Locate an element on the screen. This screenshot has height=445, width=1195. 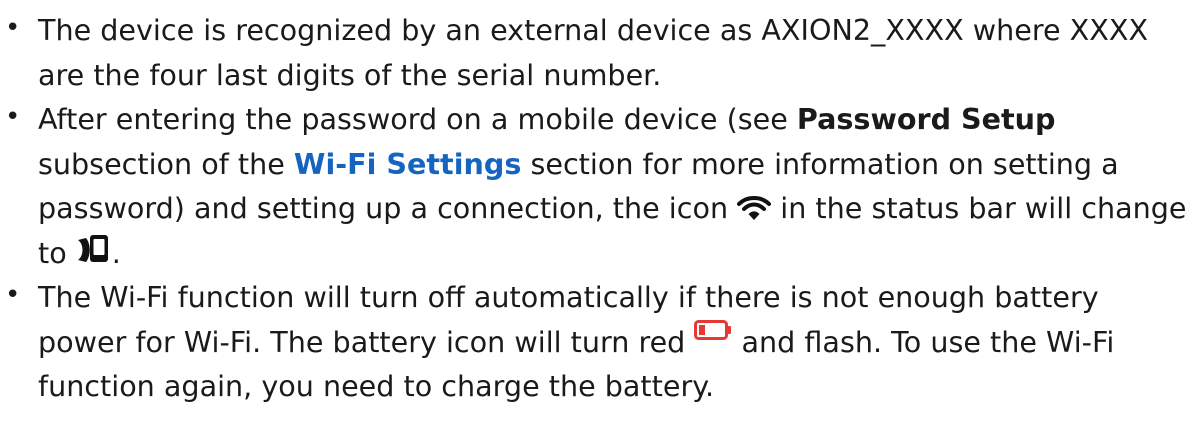
battery-low-icon is located at coordinates (713, 329).